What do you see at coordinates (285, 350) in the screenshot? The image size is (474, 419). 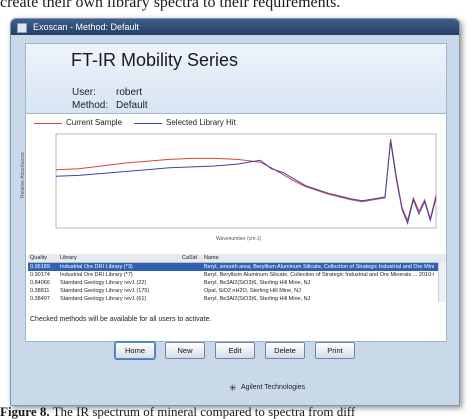 I see `delete-button: Delete` at bounding box center [285, 350].